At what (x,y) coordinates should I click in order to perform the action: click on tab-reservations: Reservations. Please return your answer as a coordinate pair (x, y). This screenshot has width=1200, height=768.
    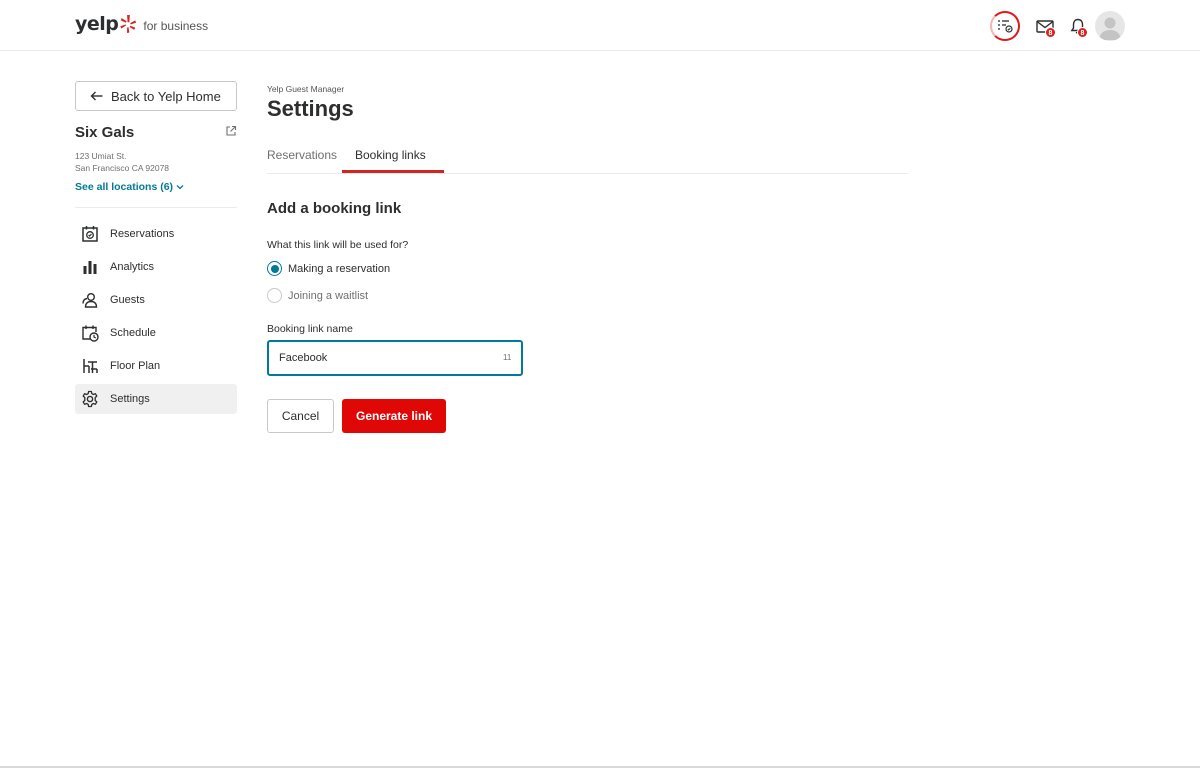
    Looking at the image, I should click on (302, 161).